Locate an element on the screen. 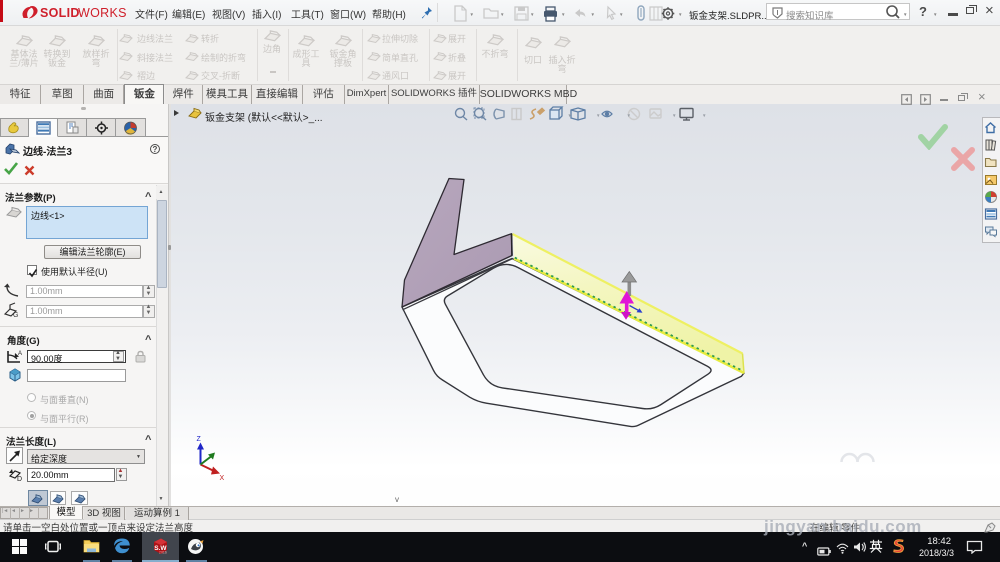  svg-text: SOLID is located at coordinates (60, 13).